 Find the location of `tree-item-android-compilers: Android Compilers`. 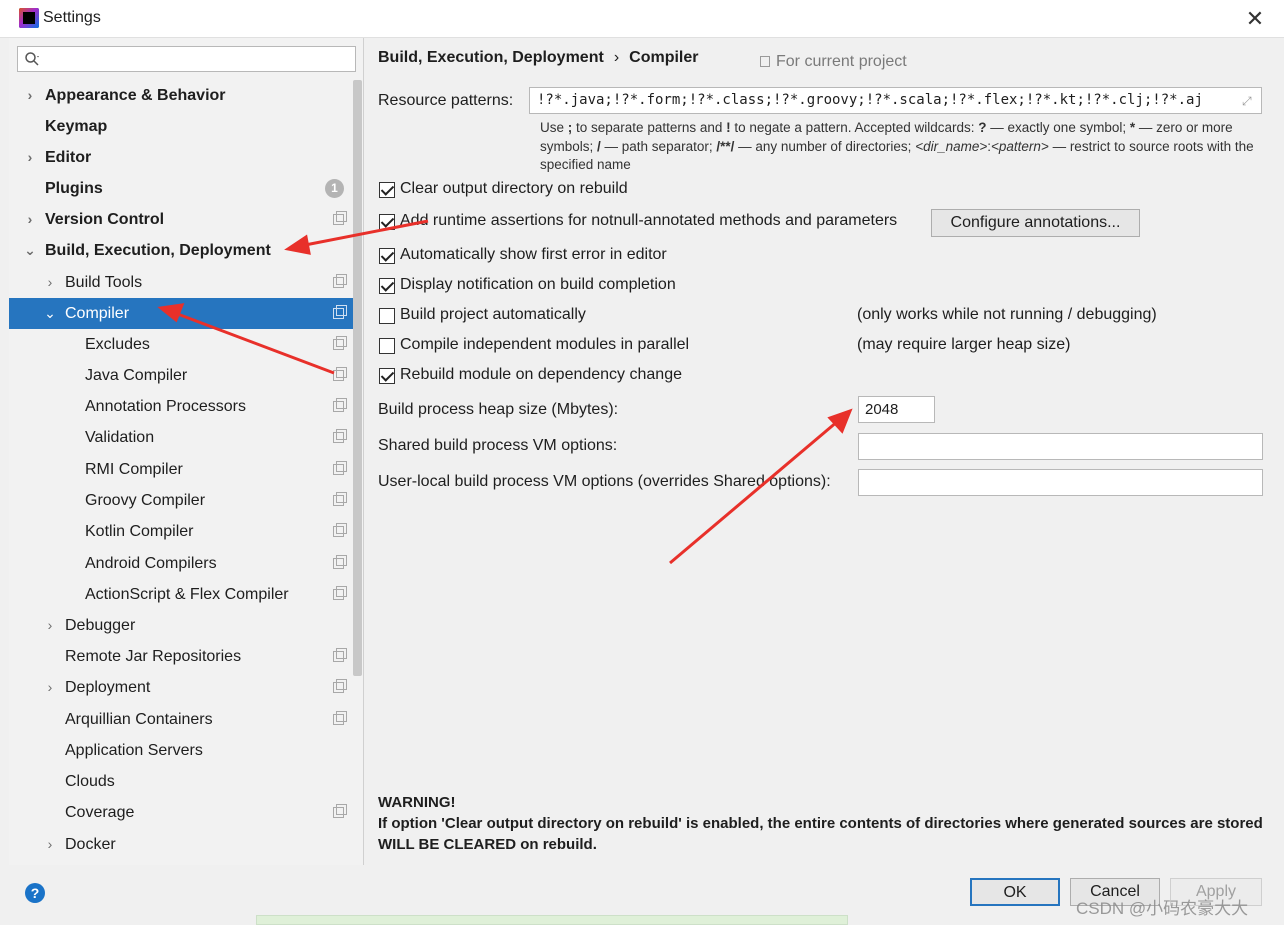

tree-item-android-compilers: Android Compilers is located at coordinates (181, 563).